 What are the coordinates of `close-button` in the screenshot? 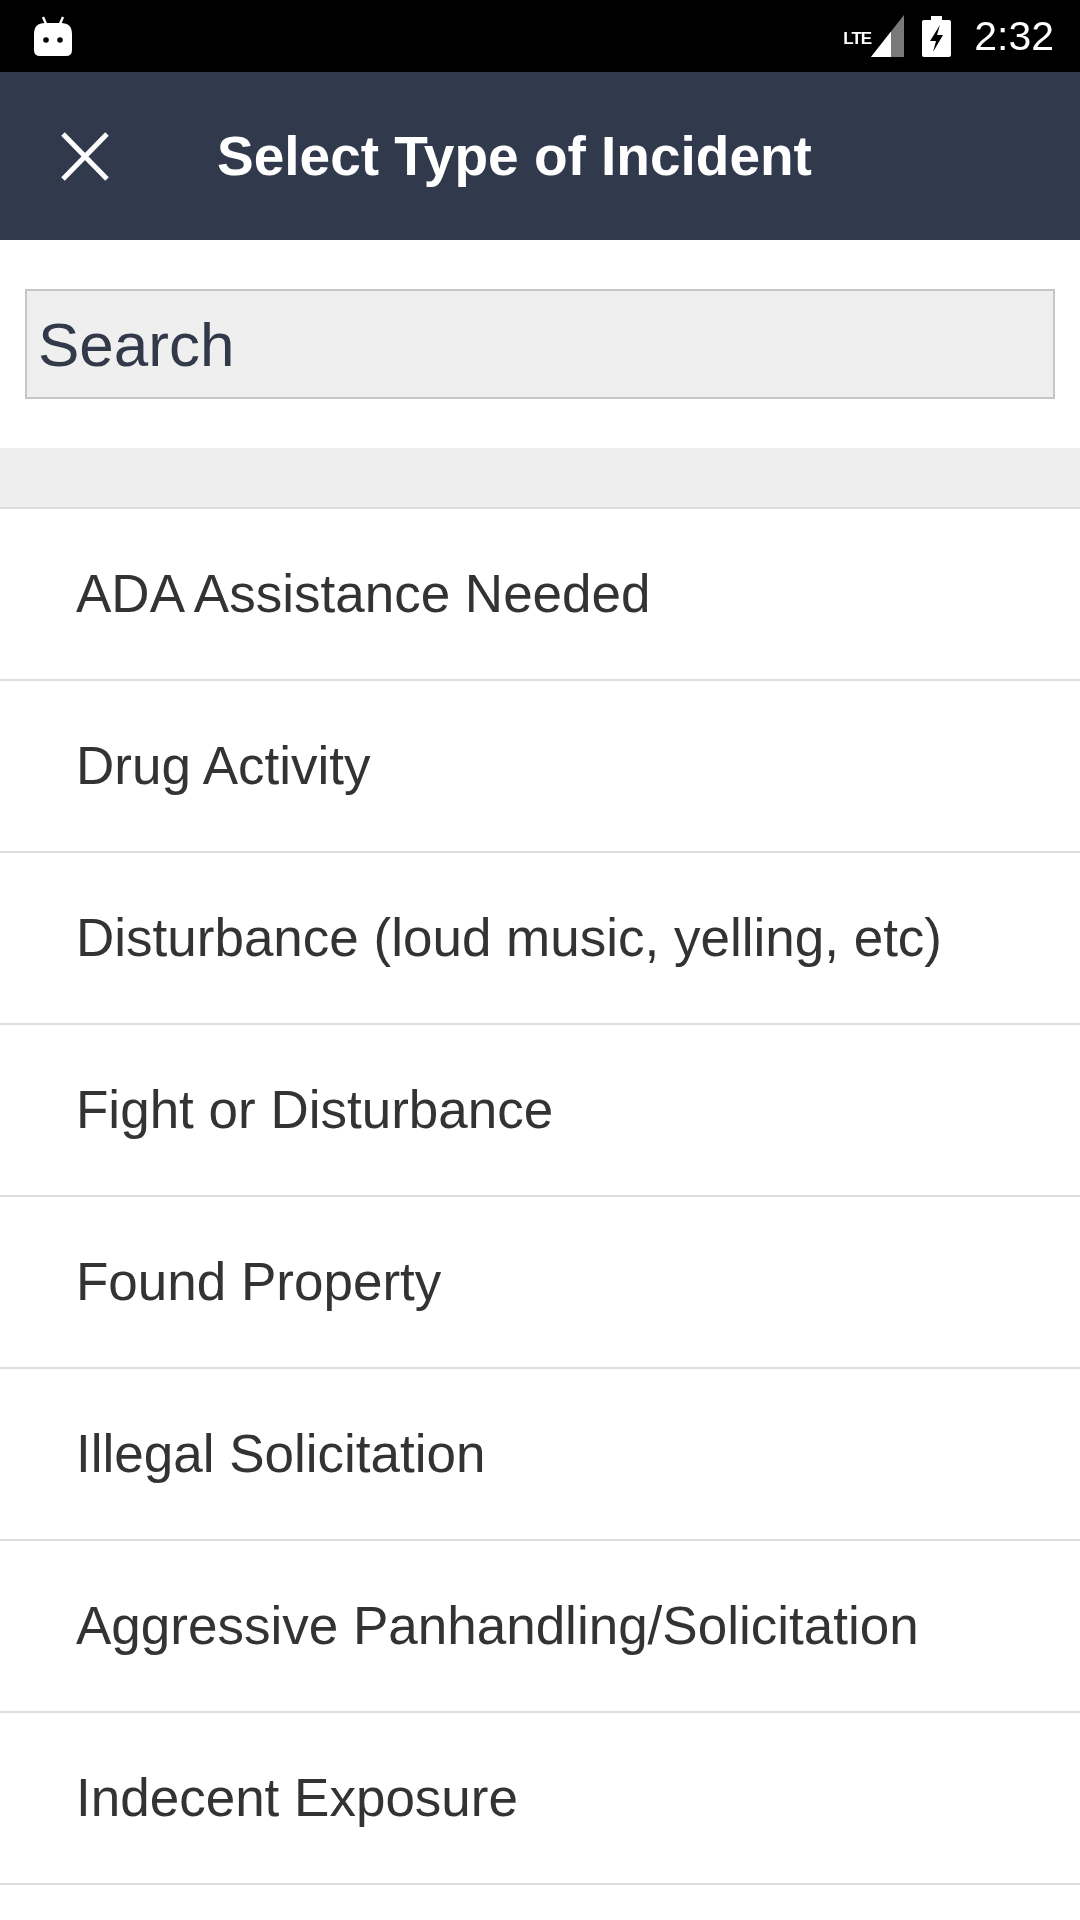 It's located at (85, 156).